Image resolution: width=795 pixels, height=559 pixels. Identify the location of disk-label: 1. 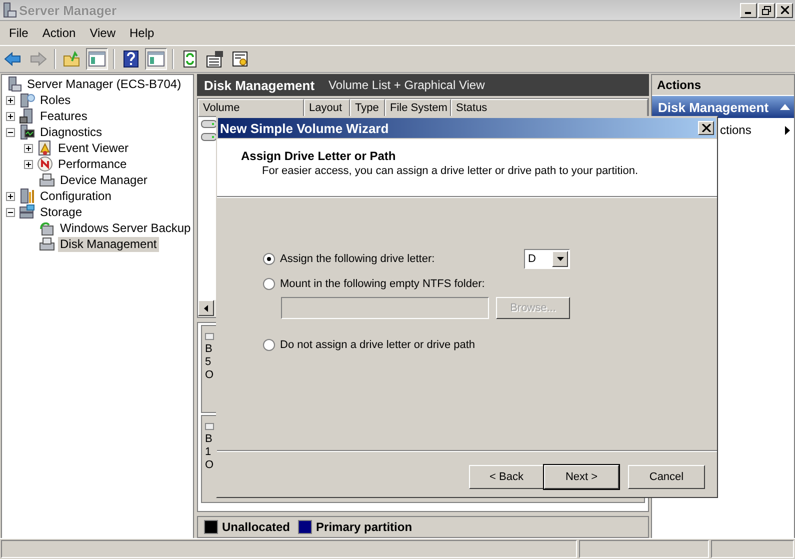
(208, 452).